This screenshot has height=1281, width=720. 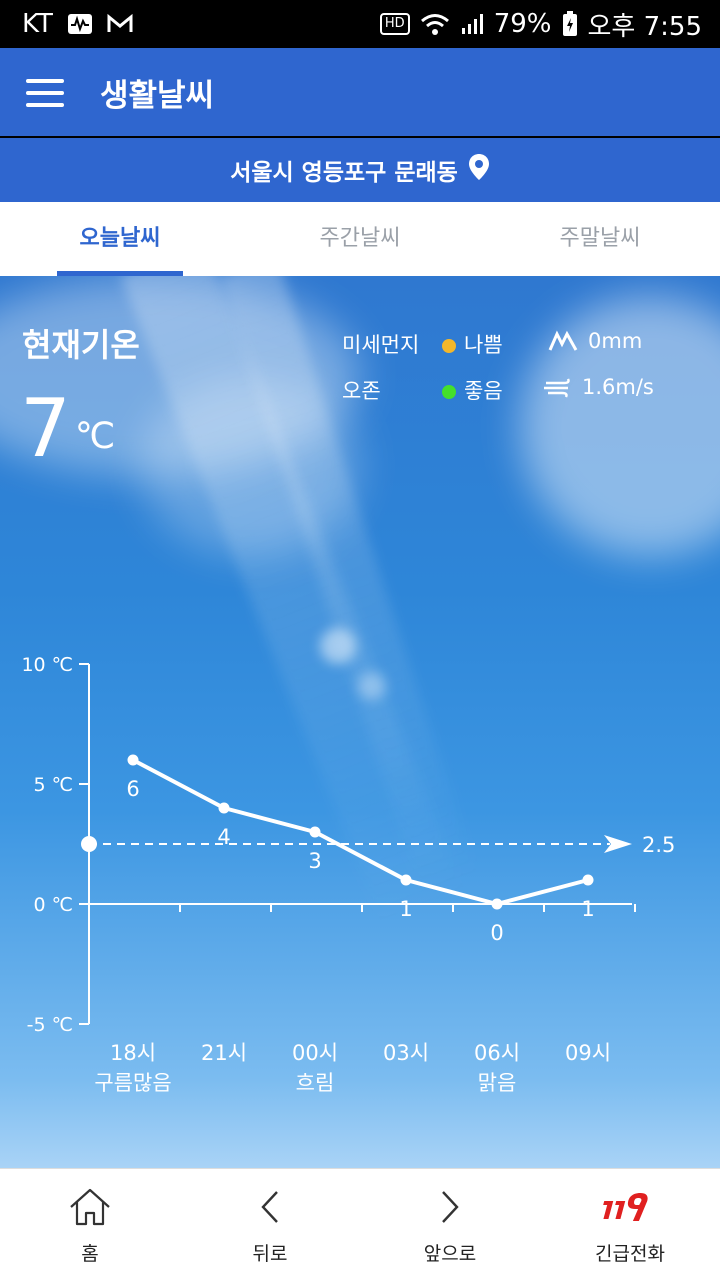 I want to click on temp-unit: ℃, so click(x=95, y=436).